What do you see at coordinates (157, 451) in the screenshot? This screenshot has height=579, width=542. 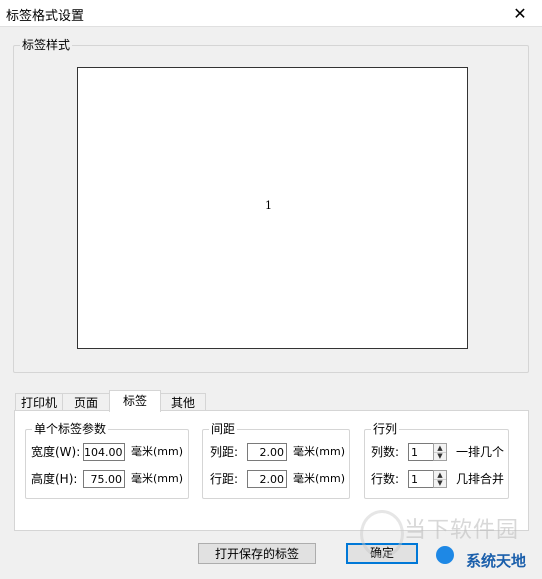 I see `width-unit: 毫米(mm)` at bounding box center [157, 451].